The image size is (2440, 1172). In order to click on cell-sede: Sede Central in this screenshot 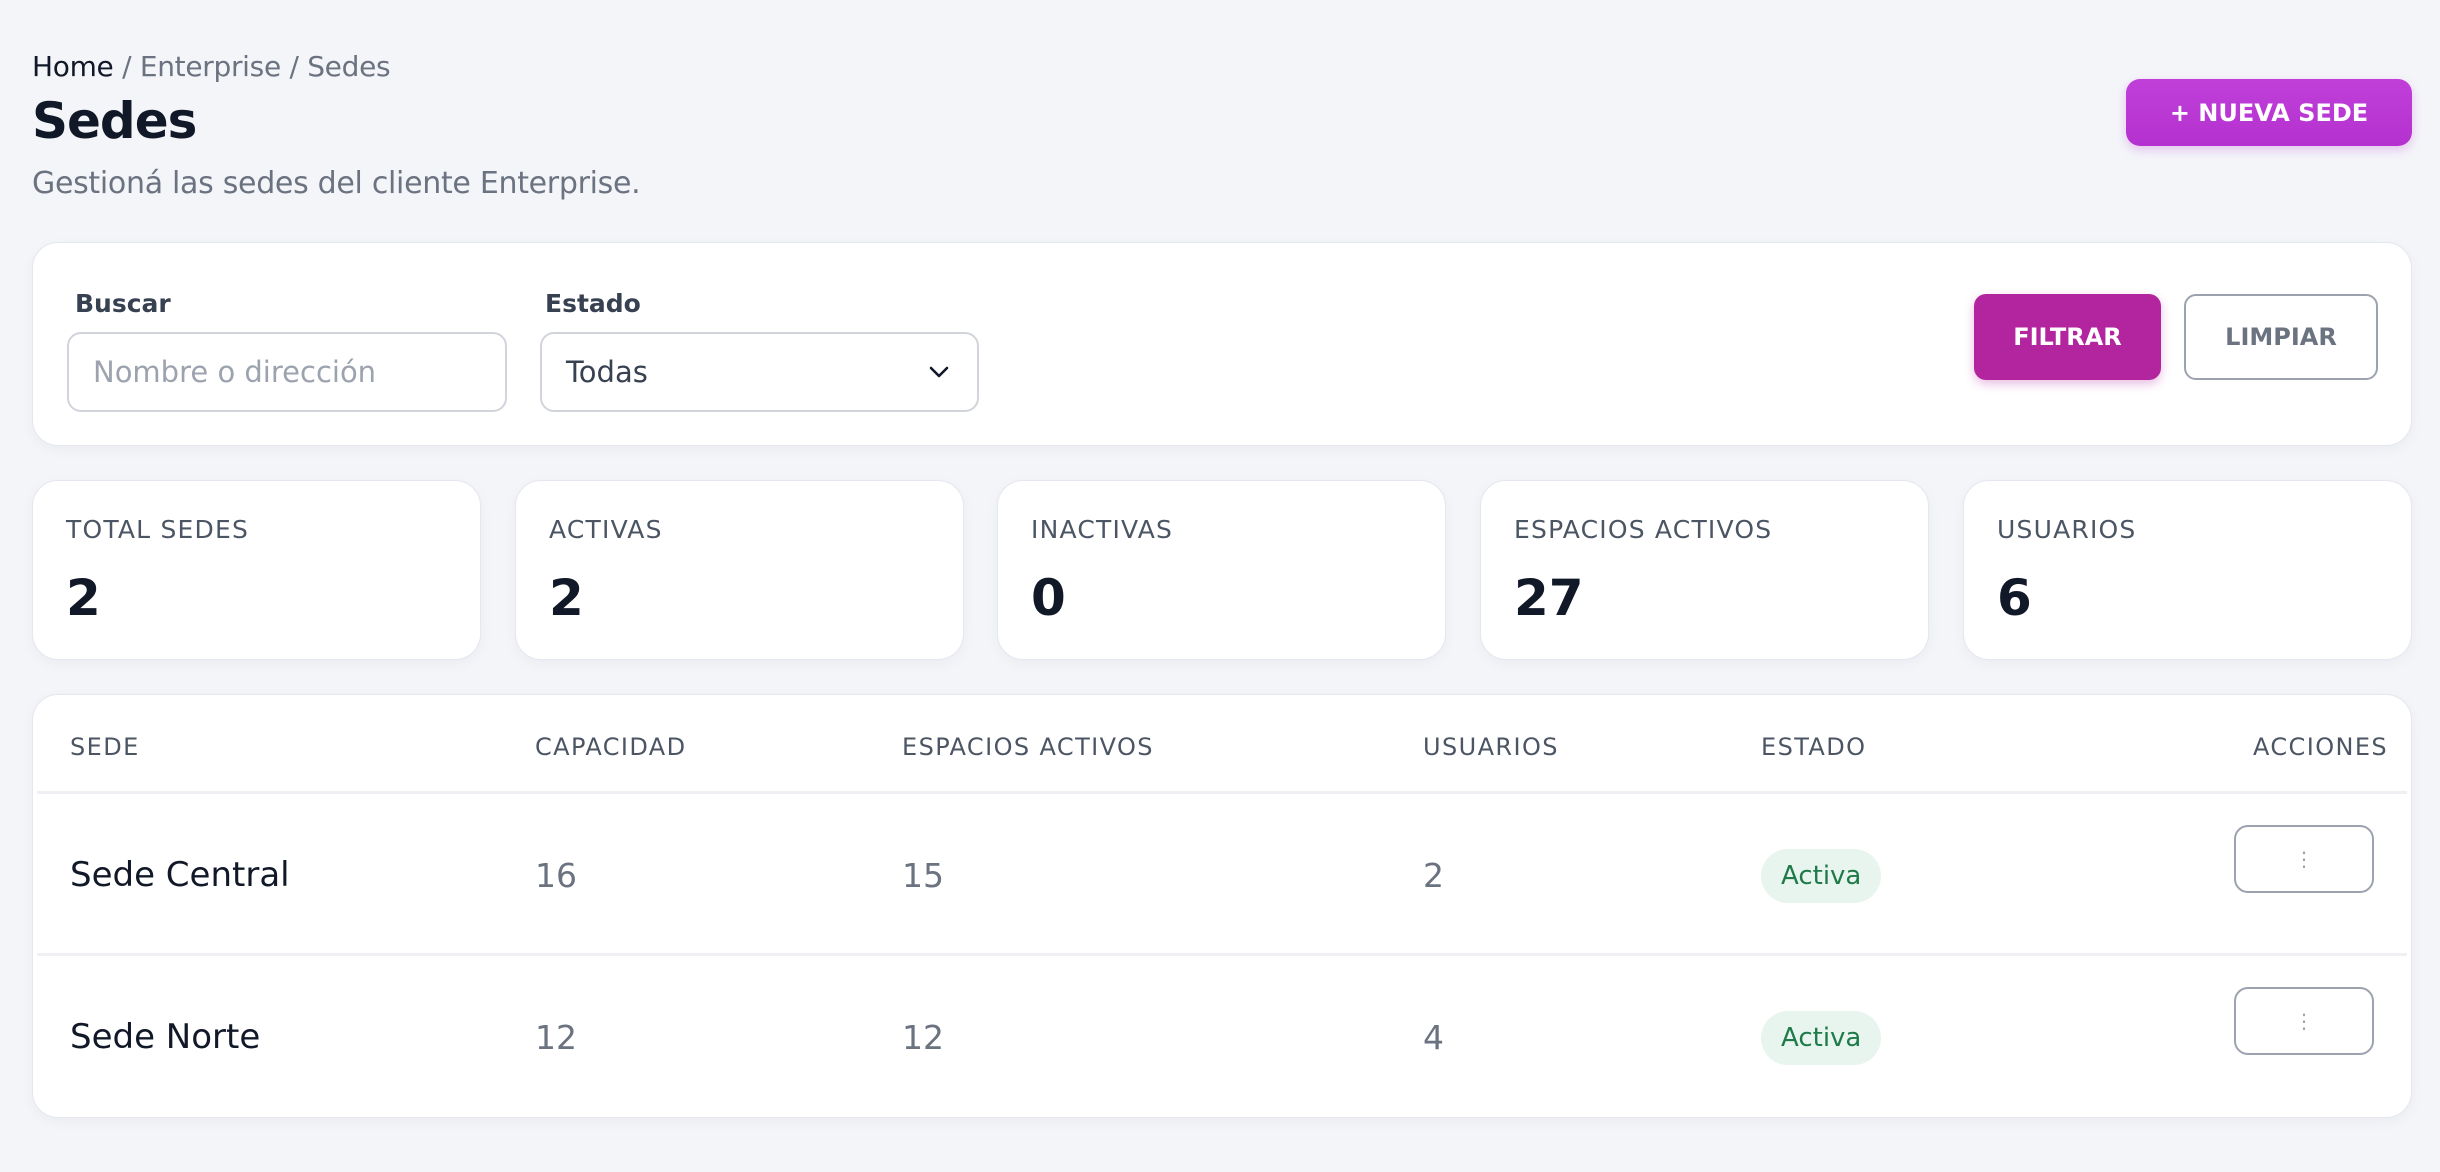, I will do `click(180, 875)`.